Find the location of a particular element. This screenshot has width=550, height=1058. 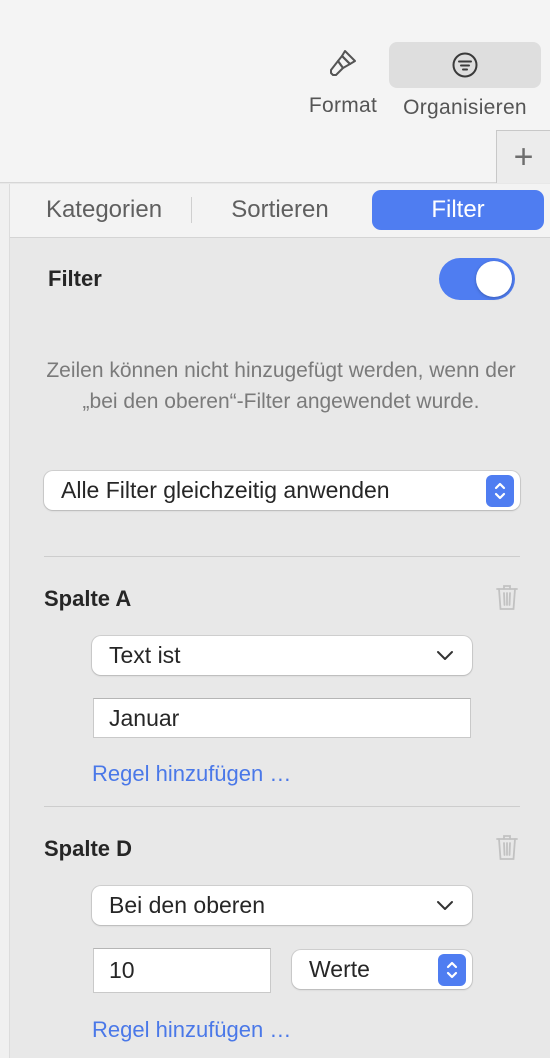

organise-button: Organisieren is located at coordinates (465, 81).